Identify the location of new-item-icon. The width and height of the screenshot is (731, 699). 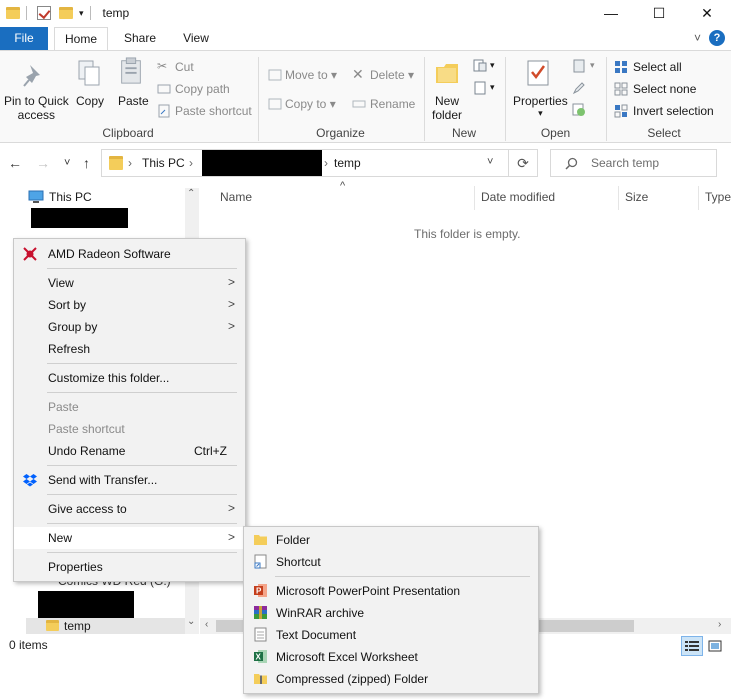
(480, 66).